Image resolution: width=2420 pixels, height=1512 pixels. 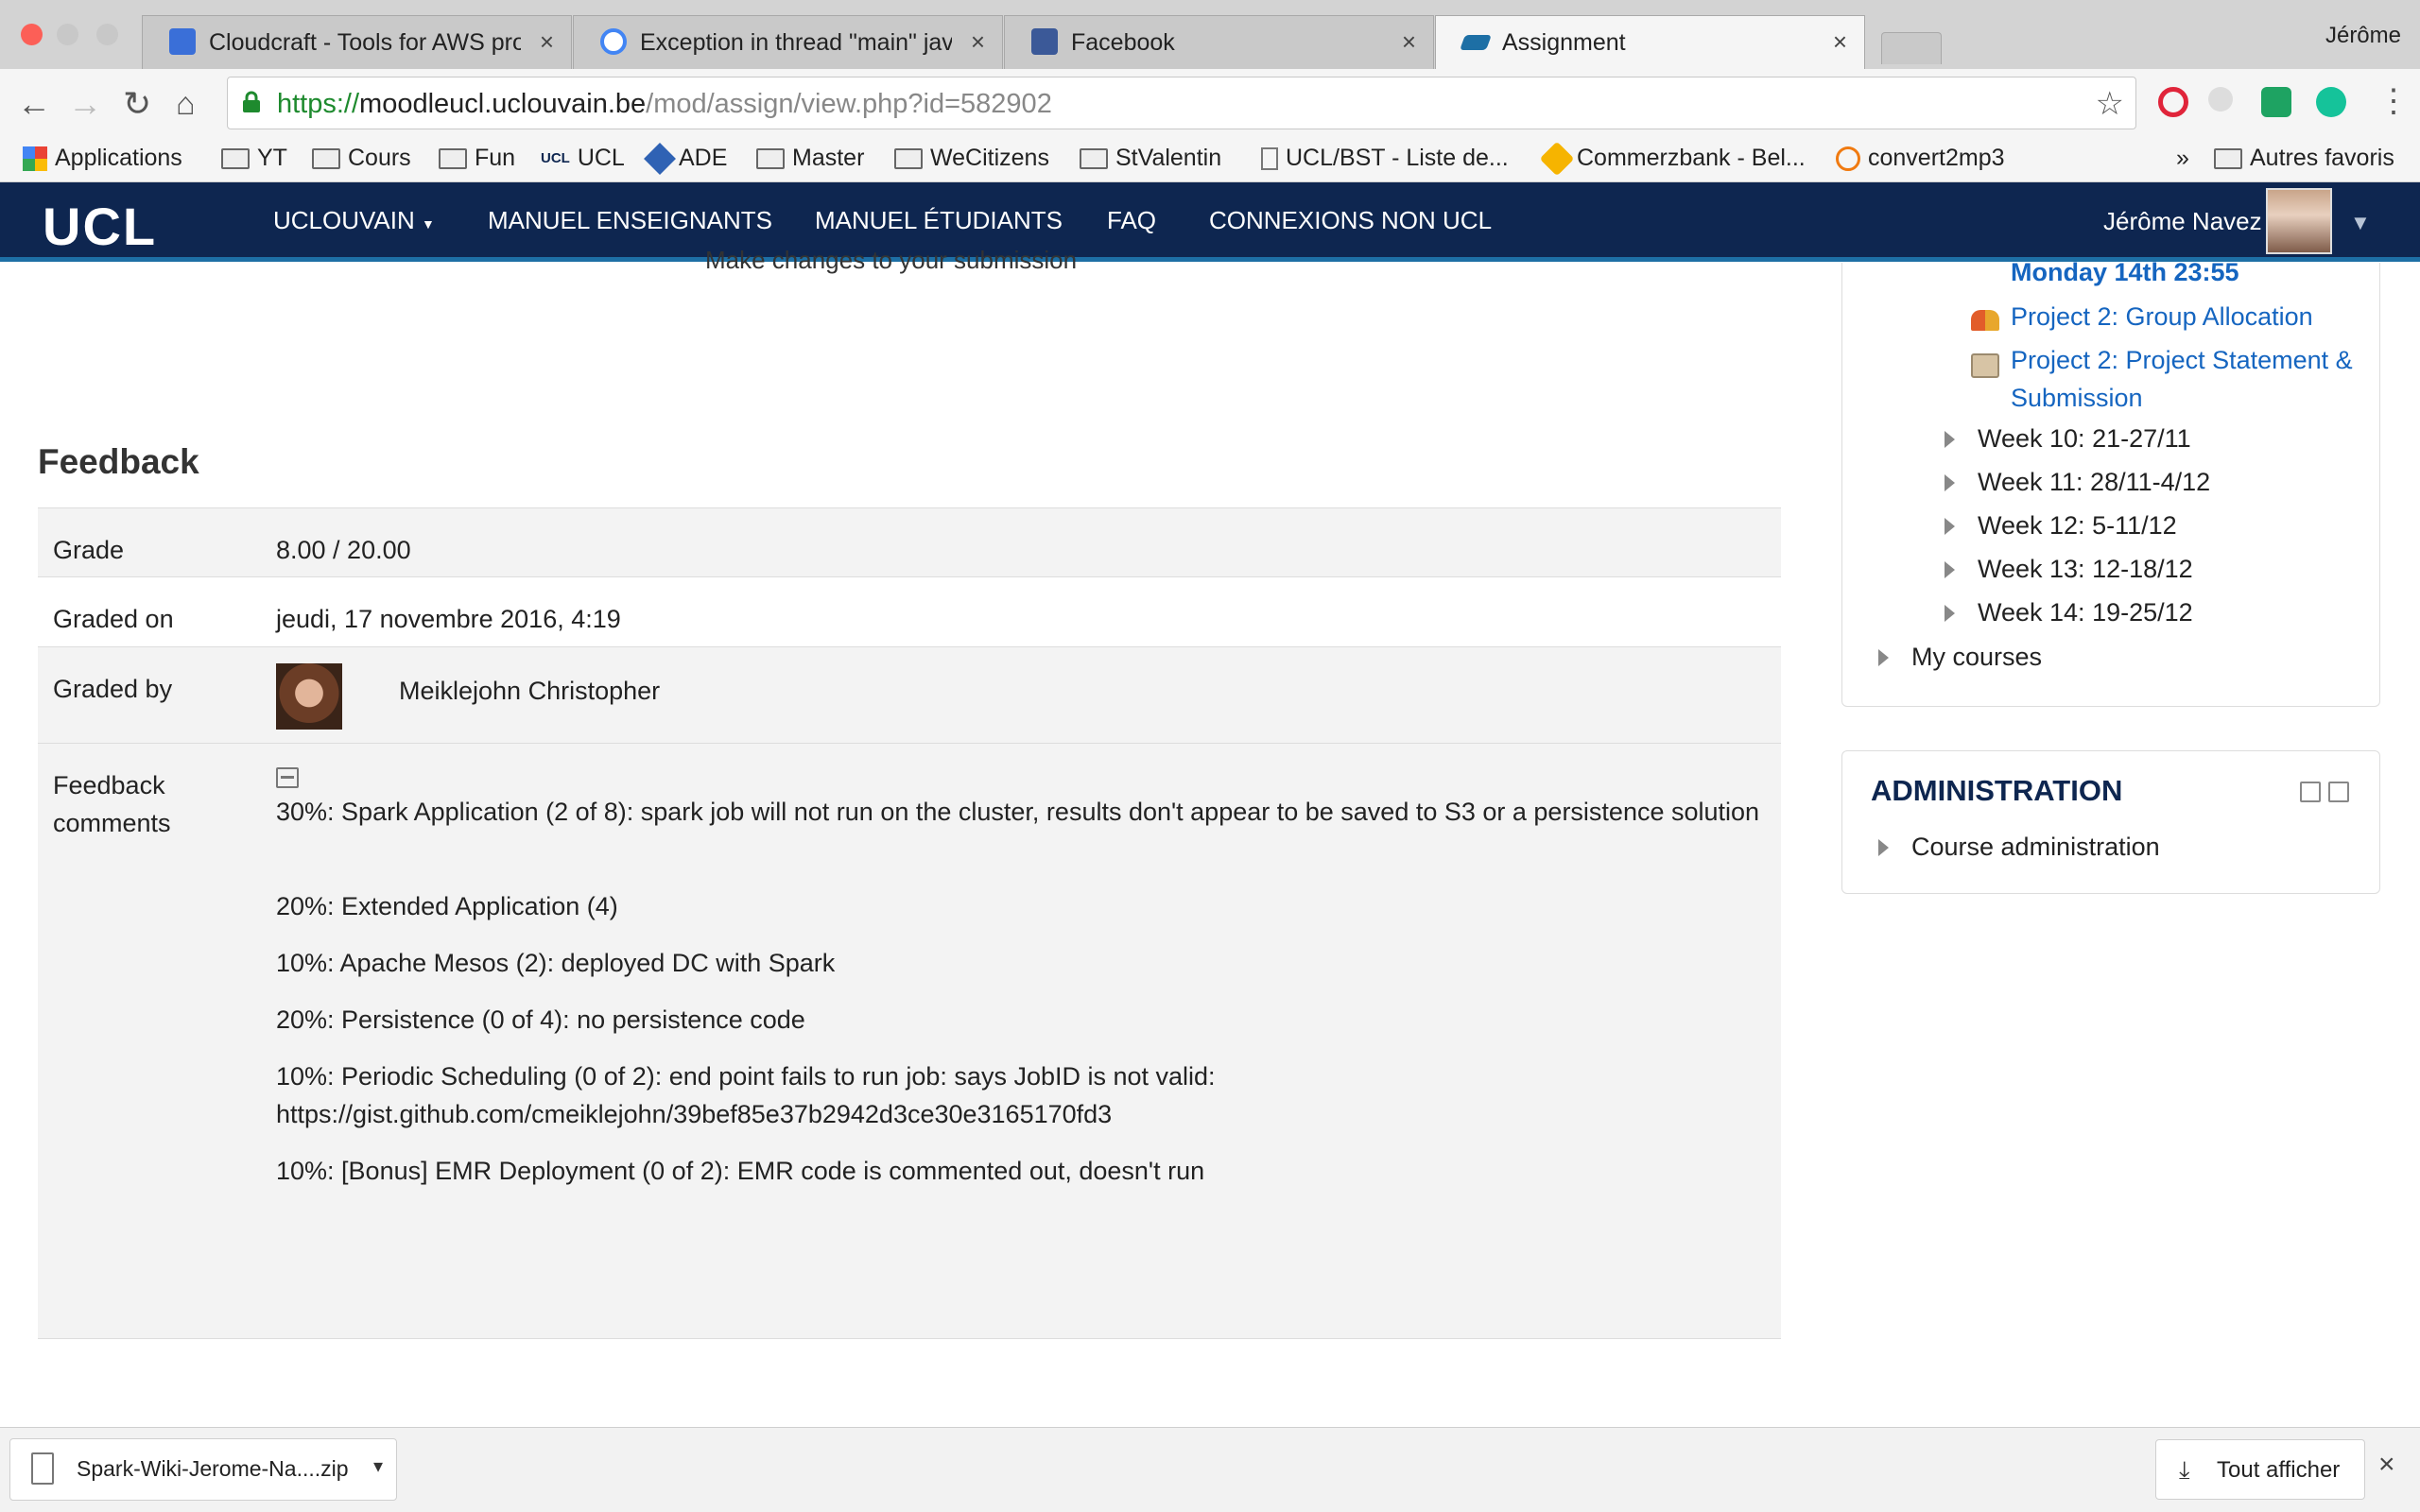 What do you see at coordinates (2299, 221) in the screenshot?
I see `user-avatar` at bounding box center [2299, 221].